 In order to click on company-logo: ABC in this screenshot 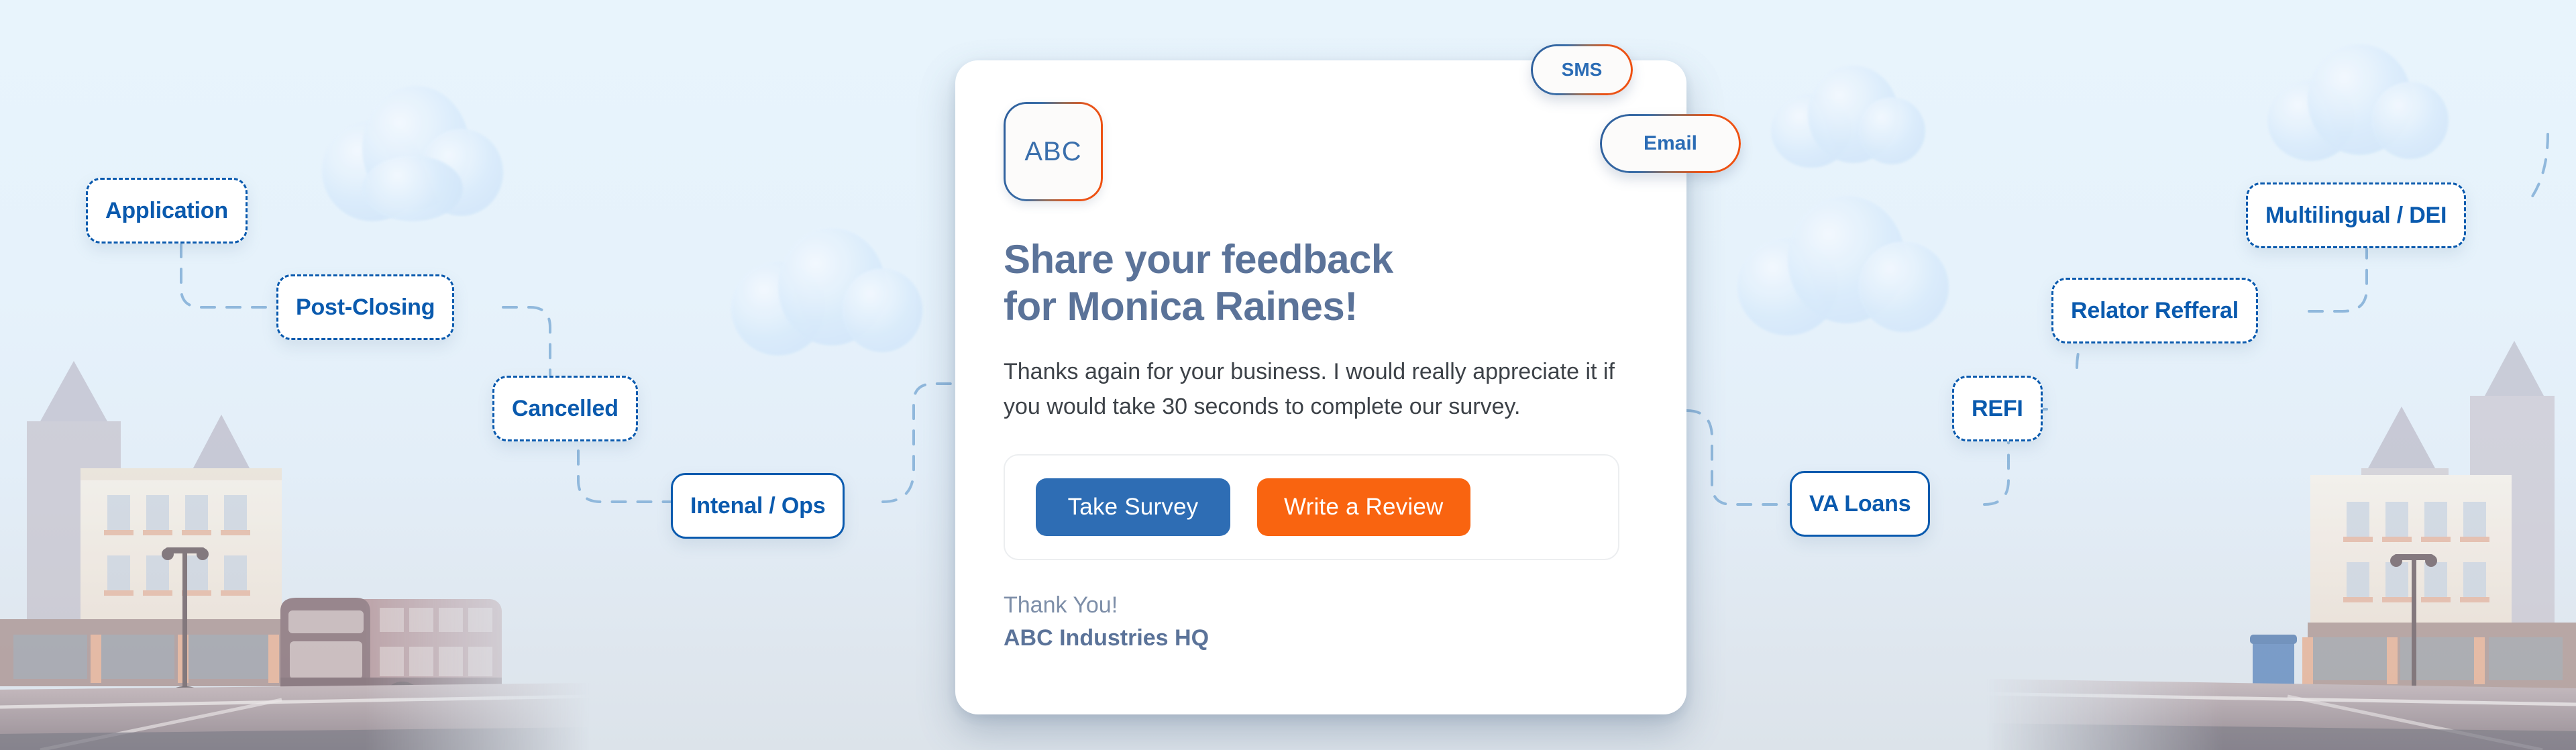, I will do `click(1053, 151)`.